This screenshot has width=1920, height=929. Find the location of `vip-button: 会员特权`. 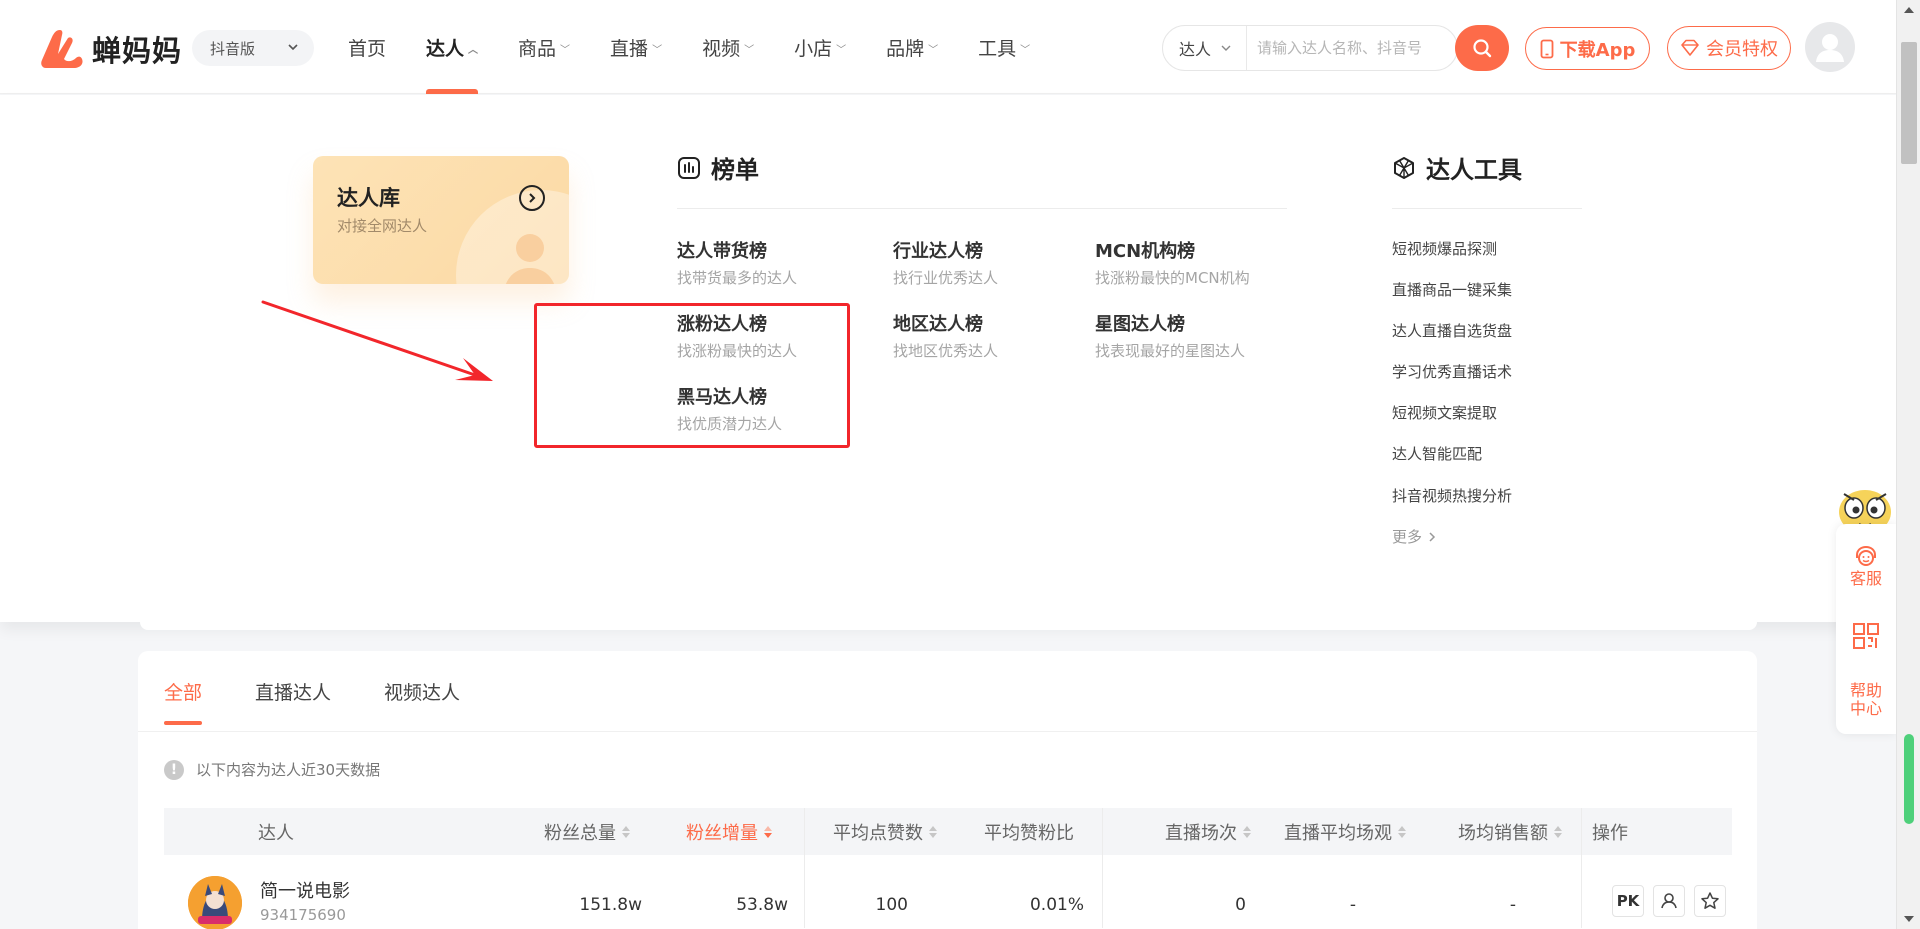

vip-button: 会员特权 is located at coordinates (1729, 48).